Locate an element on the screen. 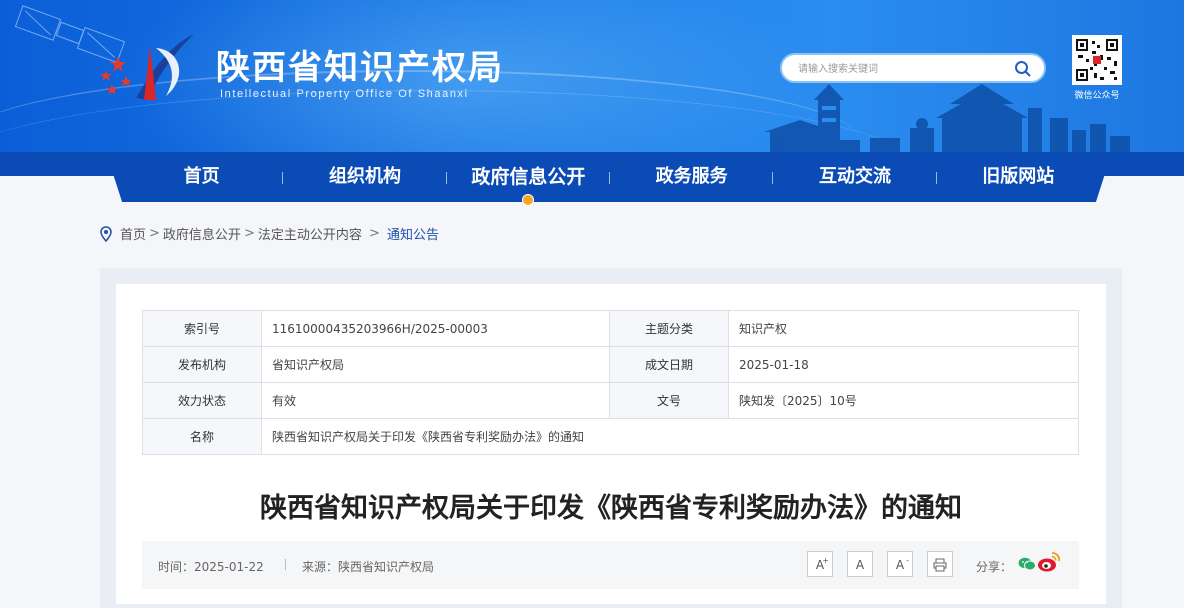  qr-label: 微信公众号 is located at coordinates (1097, 96).